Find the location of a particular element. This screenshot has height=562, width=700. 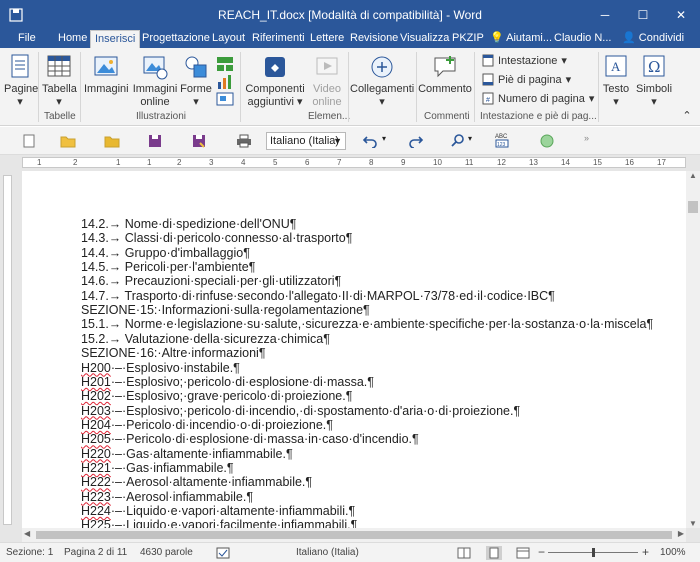

tab-visualizza: Visualizza is located at coordinates (424, 39).